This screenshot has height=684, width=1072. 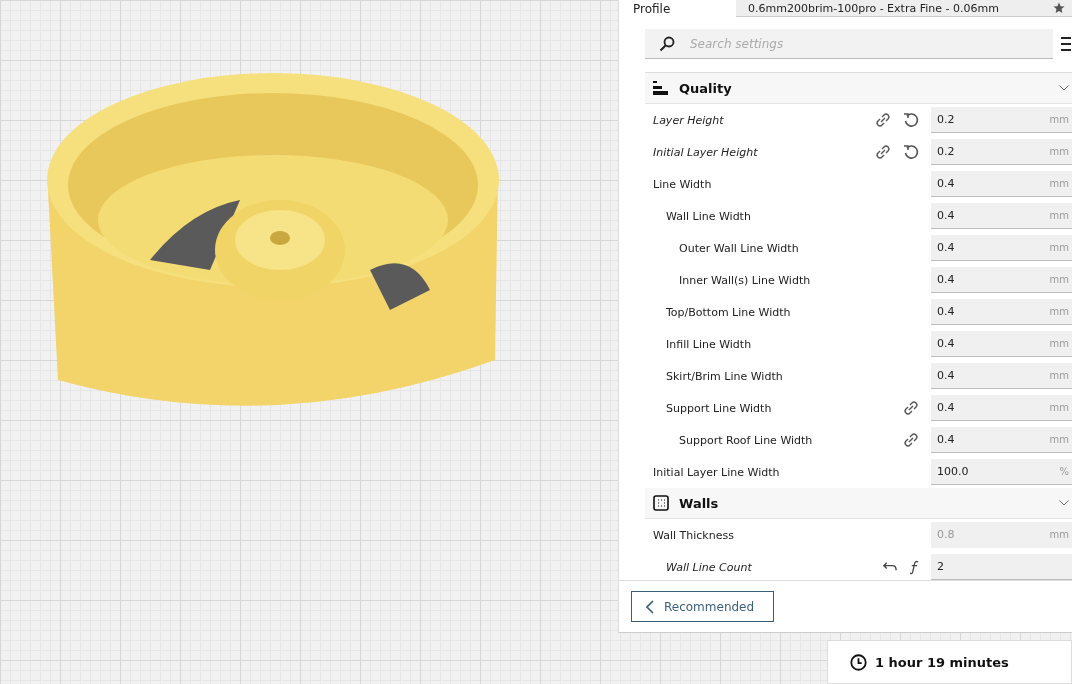 I want to click on recommended-button: Recommended, so click(x=702, y=606).